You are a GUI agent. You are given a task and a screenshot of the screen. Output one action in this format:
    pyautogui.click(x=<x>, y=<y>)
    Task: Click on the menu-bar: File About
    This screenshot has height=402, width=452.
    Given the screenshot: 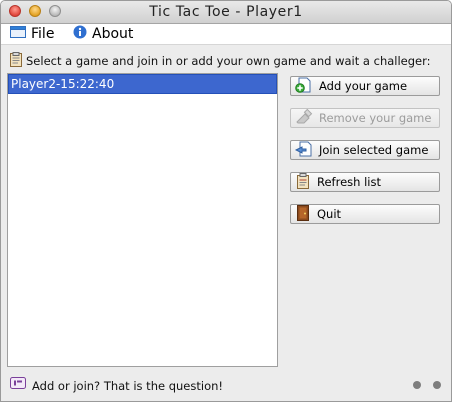 What is the action you would take?
    pyautogui.click(x=226, y=34)
    